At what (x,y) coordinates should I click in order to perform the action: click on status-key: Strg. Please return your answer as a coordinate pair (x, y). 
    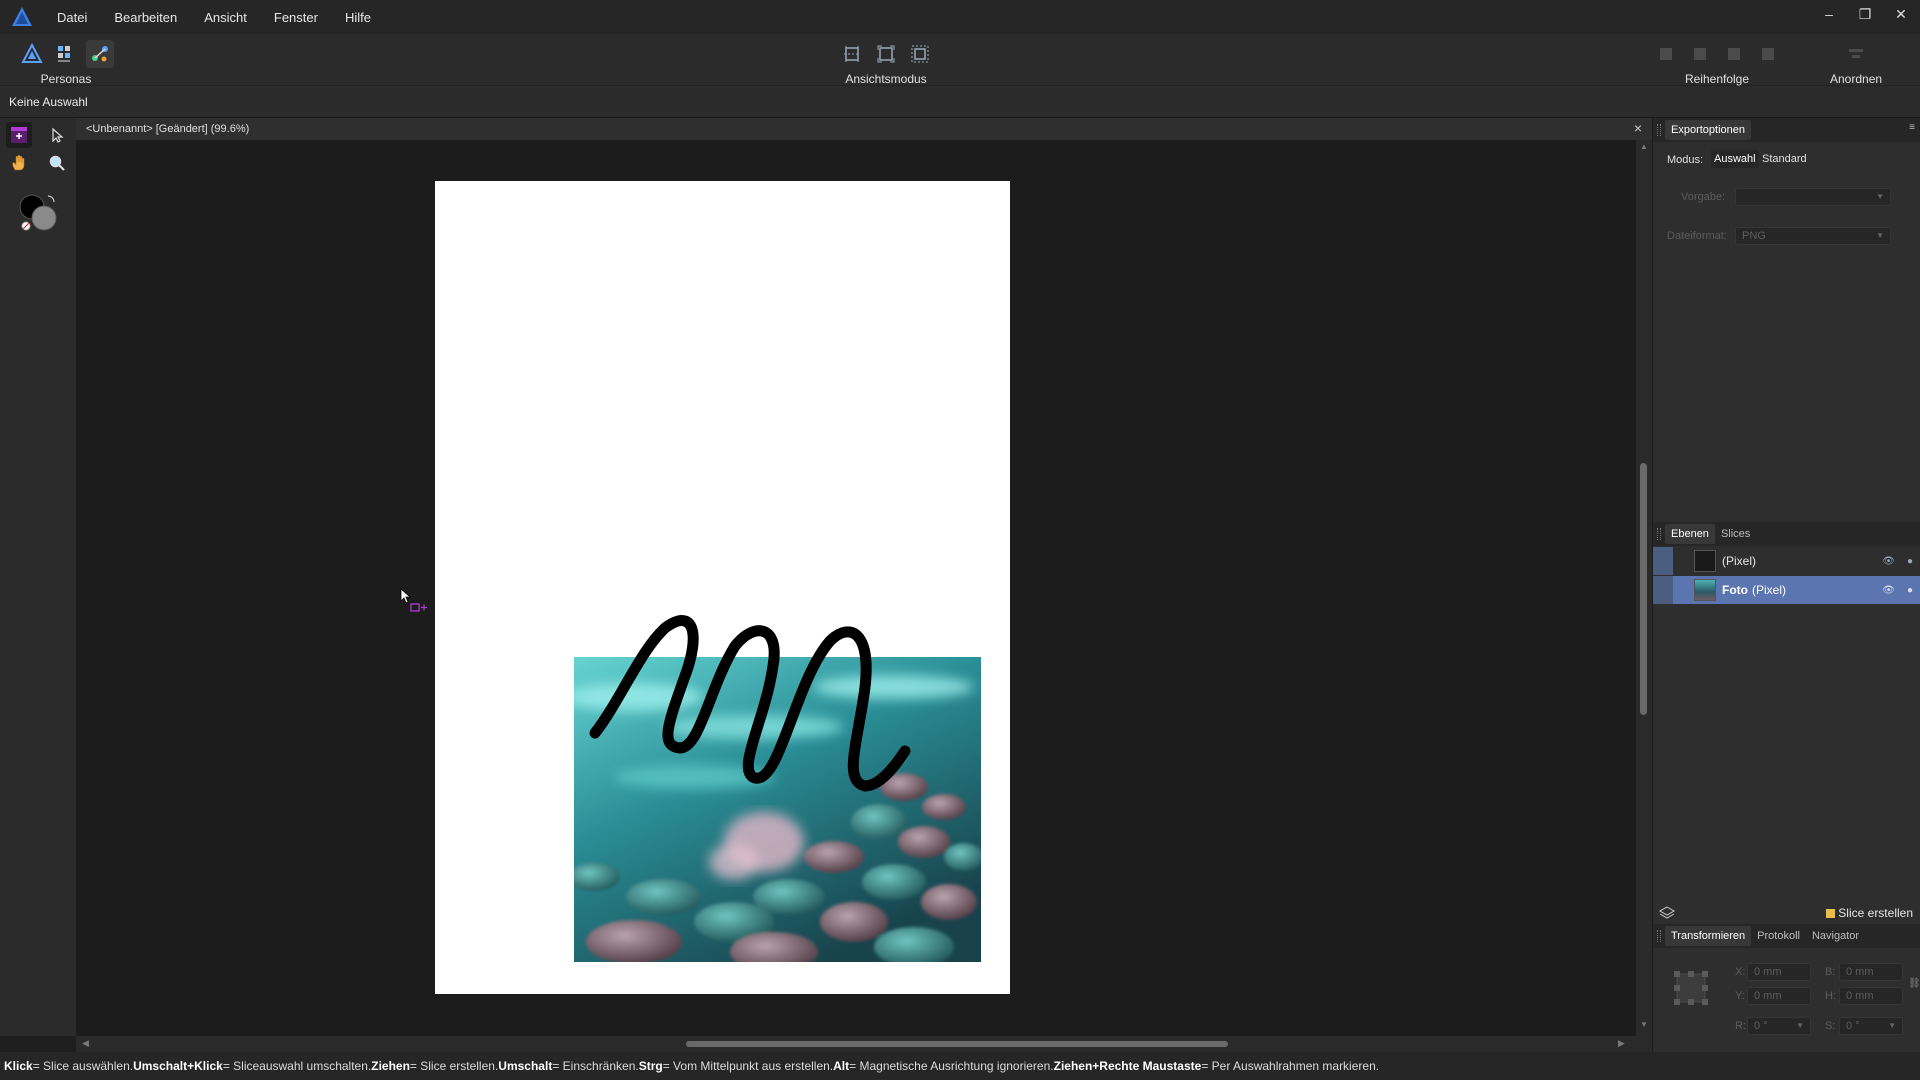
    Looking at the image, I should click on (650, 1066).